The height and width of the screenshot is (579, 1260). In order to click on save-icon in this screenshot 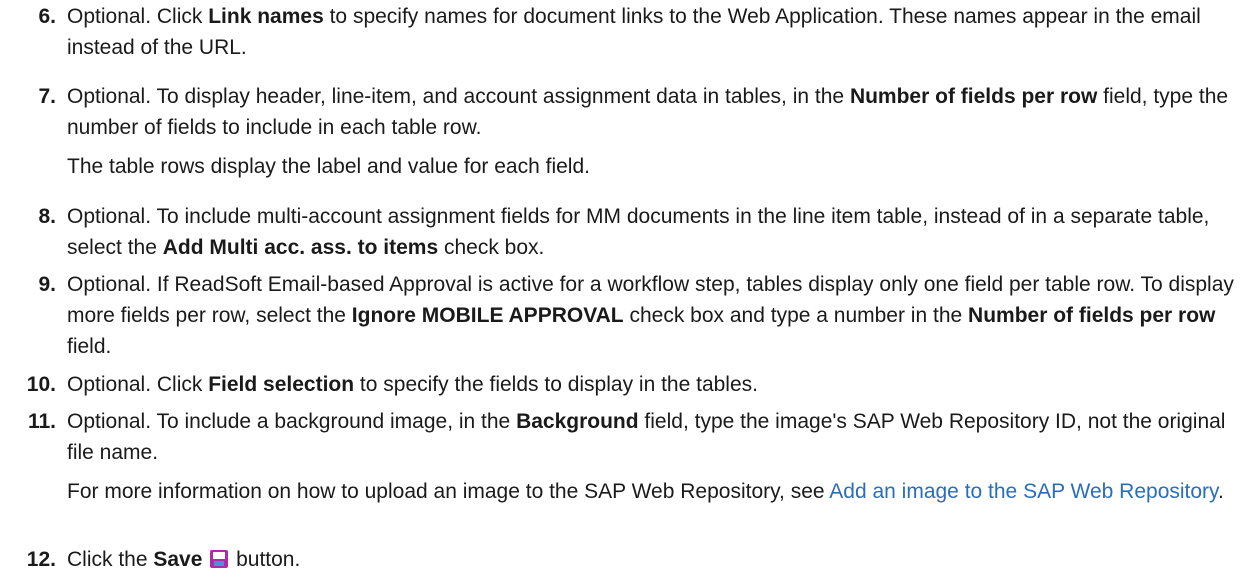, I will do `click(219, 559)`.